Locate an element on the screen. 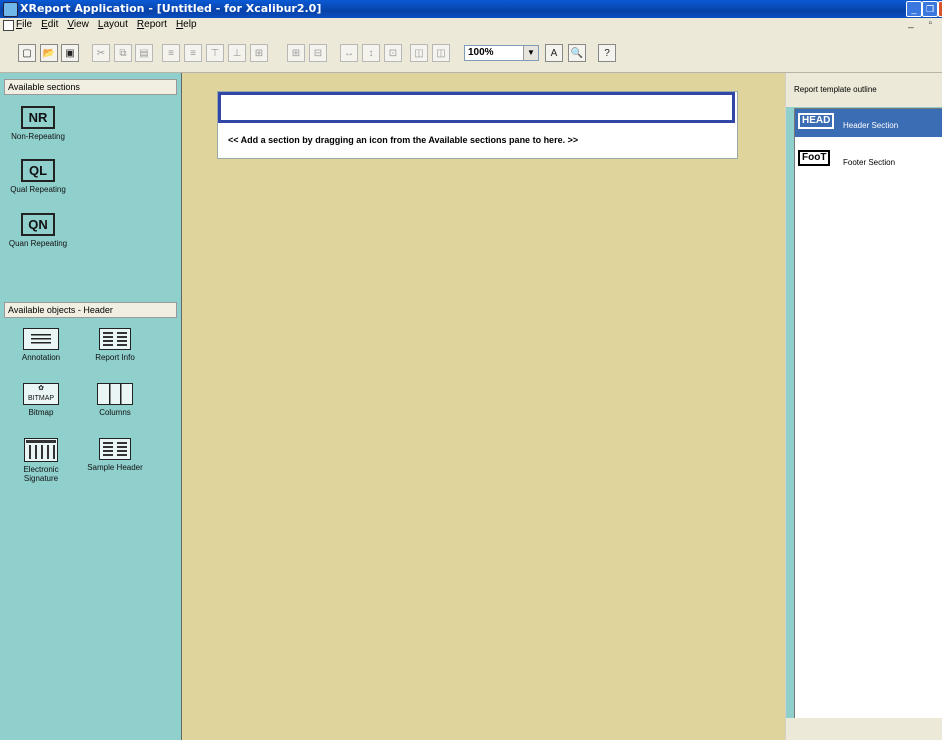 Image resolution: width=942 pixels, height=740 pixels. paste-button: ▤ is located at coordinates (144, 53).